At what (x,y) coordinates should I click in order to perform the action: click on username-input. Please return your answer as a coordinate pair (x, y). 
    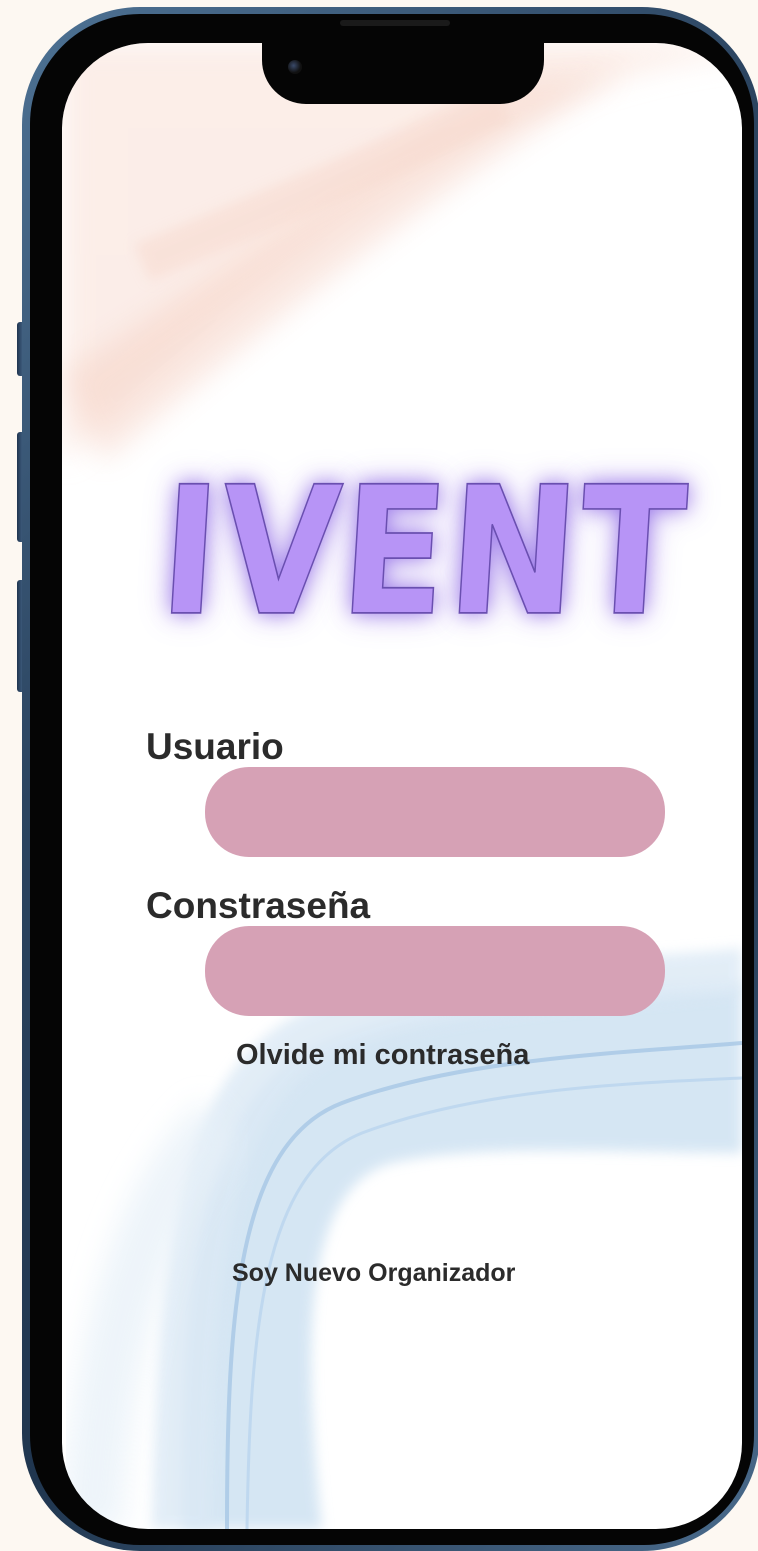
    Looking at the image, I should click on (435, 812).